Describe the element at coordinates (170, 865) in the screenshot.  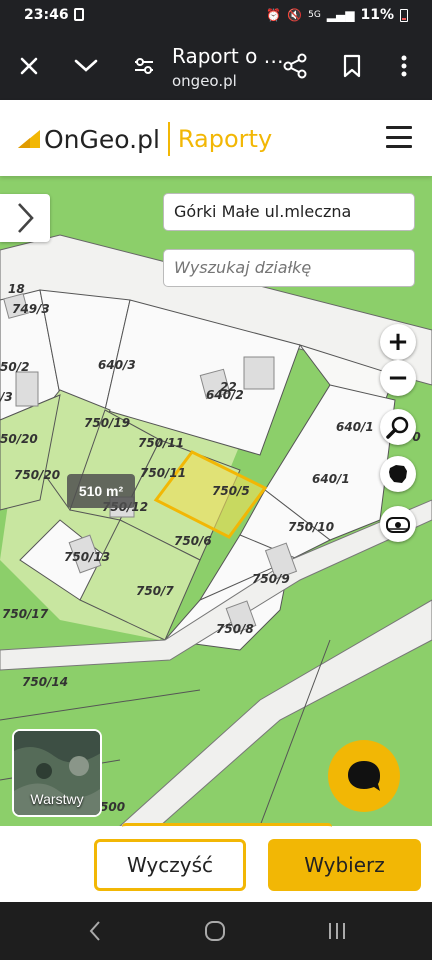
I see `clear-button: Wyczyść` at that location.